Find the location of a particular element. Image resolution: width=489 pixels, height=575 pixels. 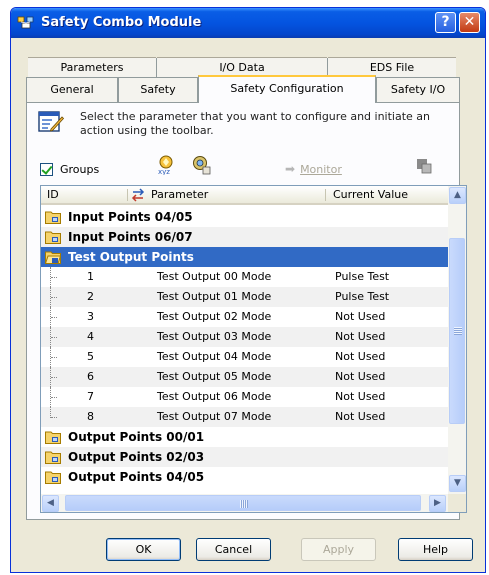

cell-parameter: Test Output 03 Mode is located at coordinates (214, 336).